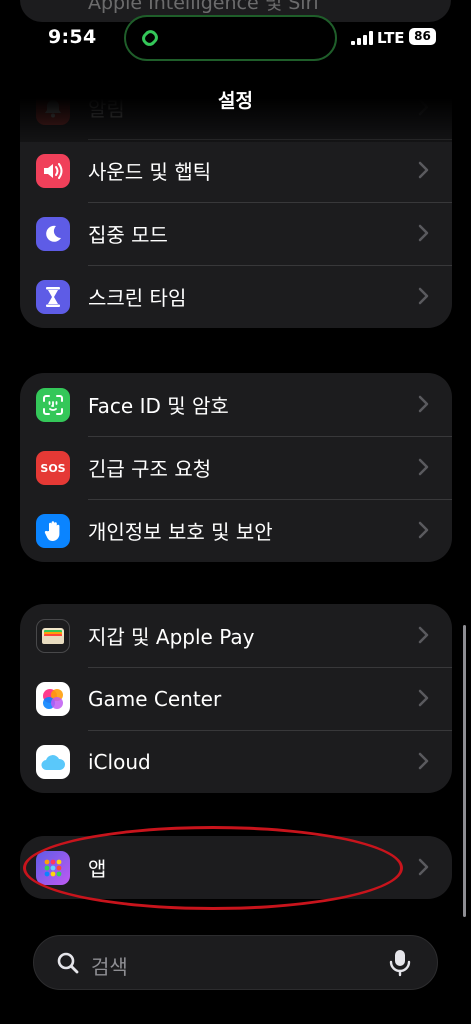  What do you see at coordinates (150, 469) in the screenshot?
I see `settings-row-label: 긴급 구조 요청` at bounding box center [150, 469].